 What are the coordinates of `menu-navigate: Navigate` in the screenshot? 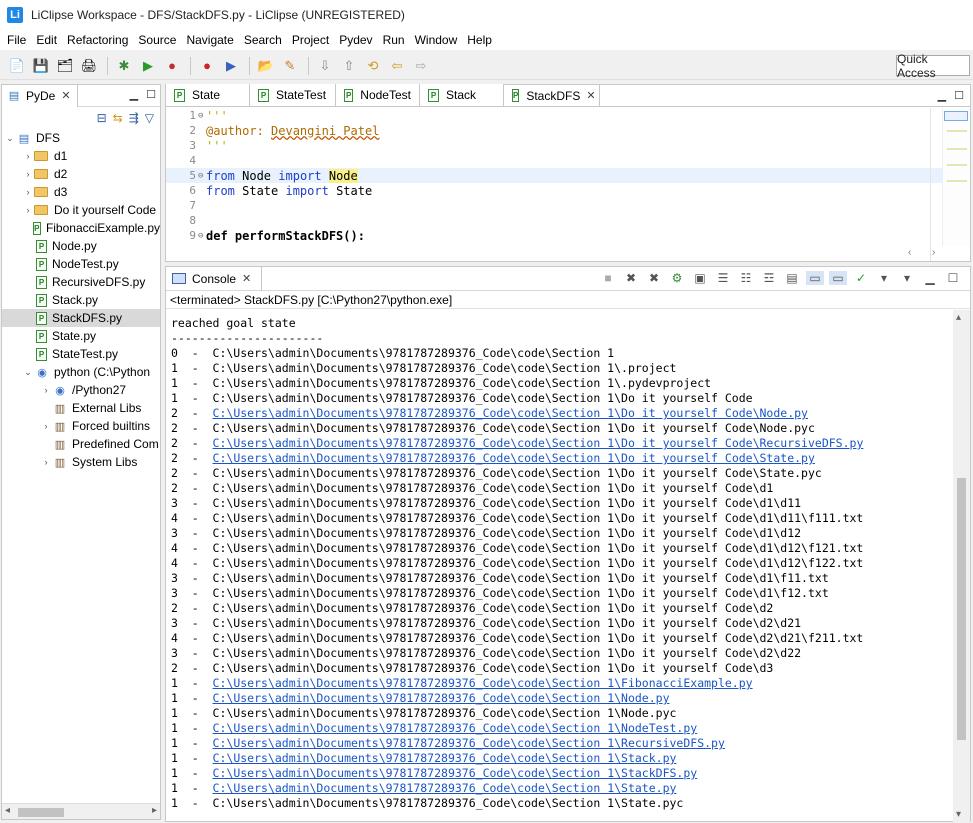 It's located at (209, 40).